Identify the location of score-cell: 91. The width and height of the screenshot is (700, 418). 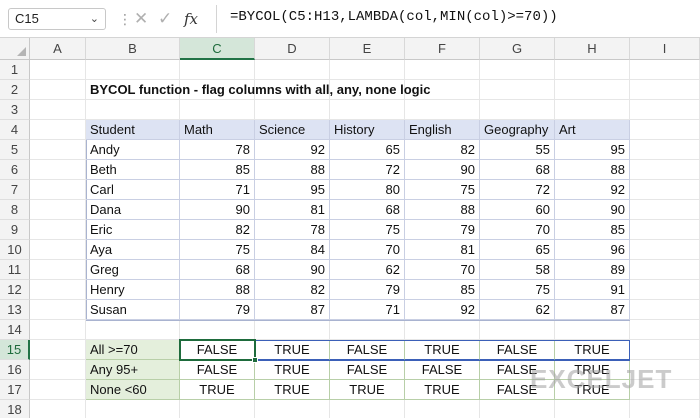
(592, 290).